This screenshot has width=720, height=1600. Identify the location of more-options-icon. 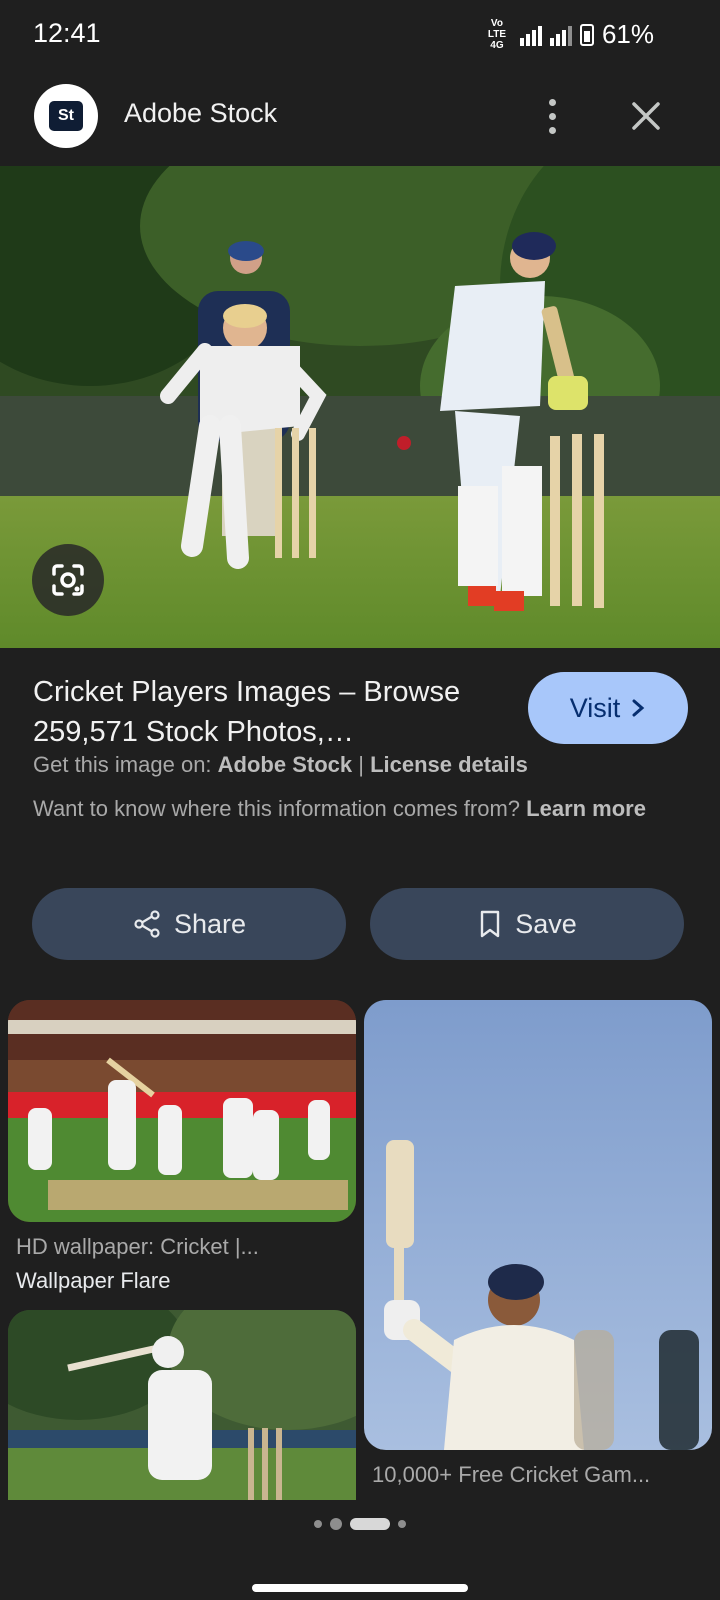
(552, 116).